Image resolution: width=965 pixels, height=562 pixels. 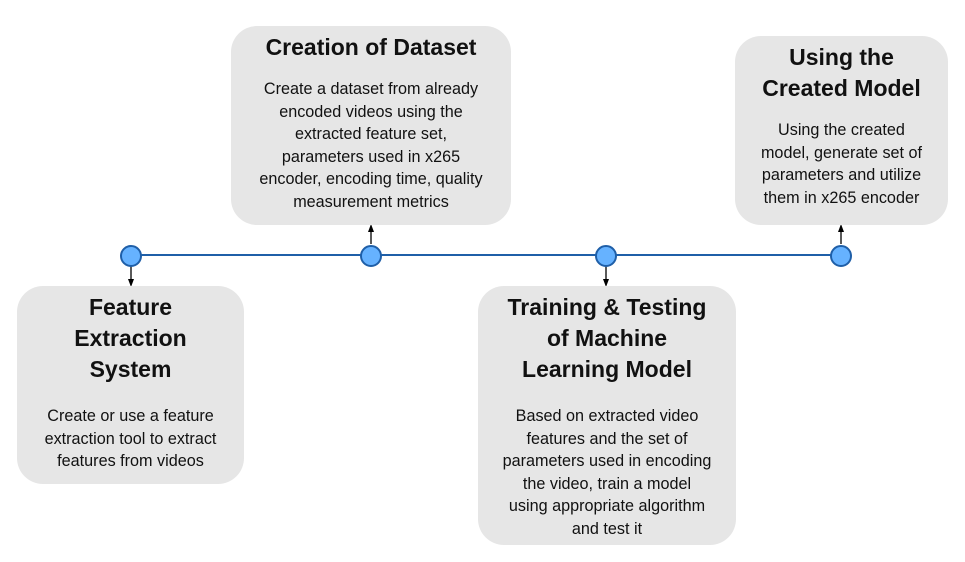 What do you see at coordinates (606, 256) in the screenshot?
I see `timeline-node-training-testing` at bounding box center [606, 256].